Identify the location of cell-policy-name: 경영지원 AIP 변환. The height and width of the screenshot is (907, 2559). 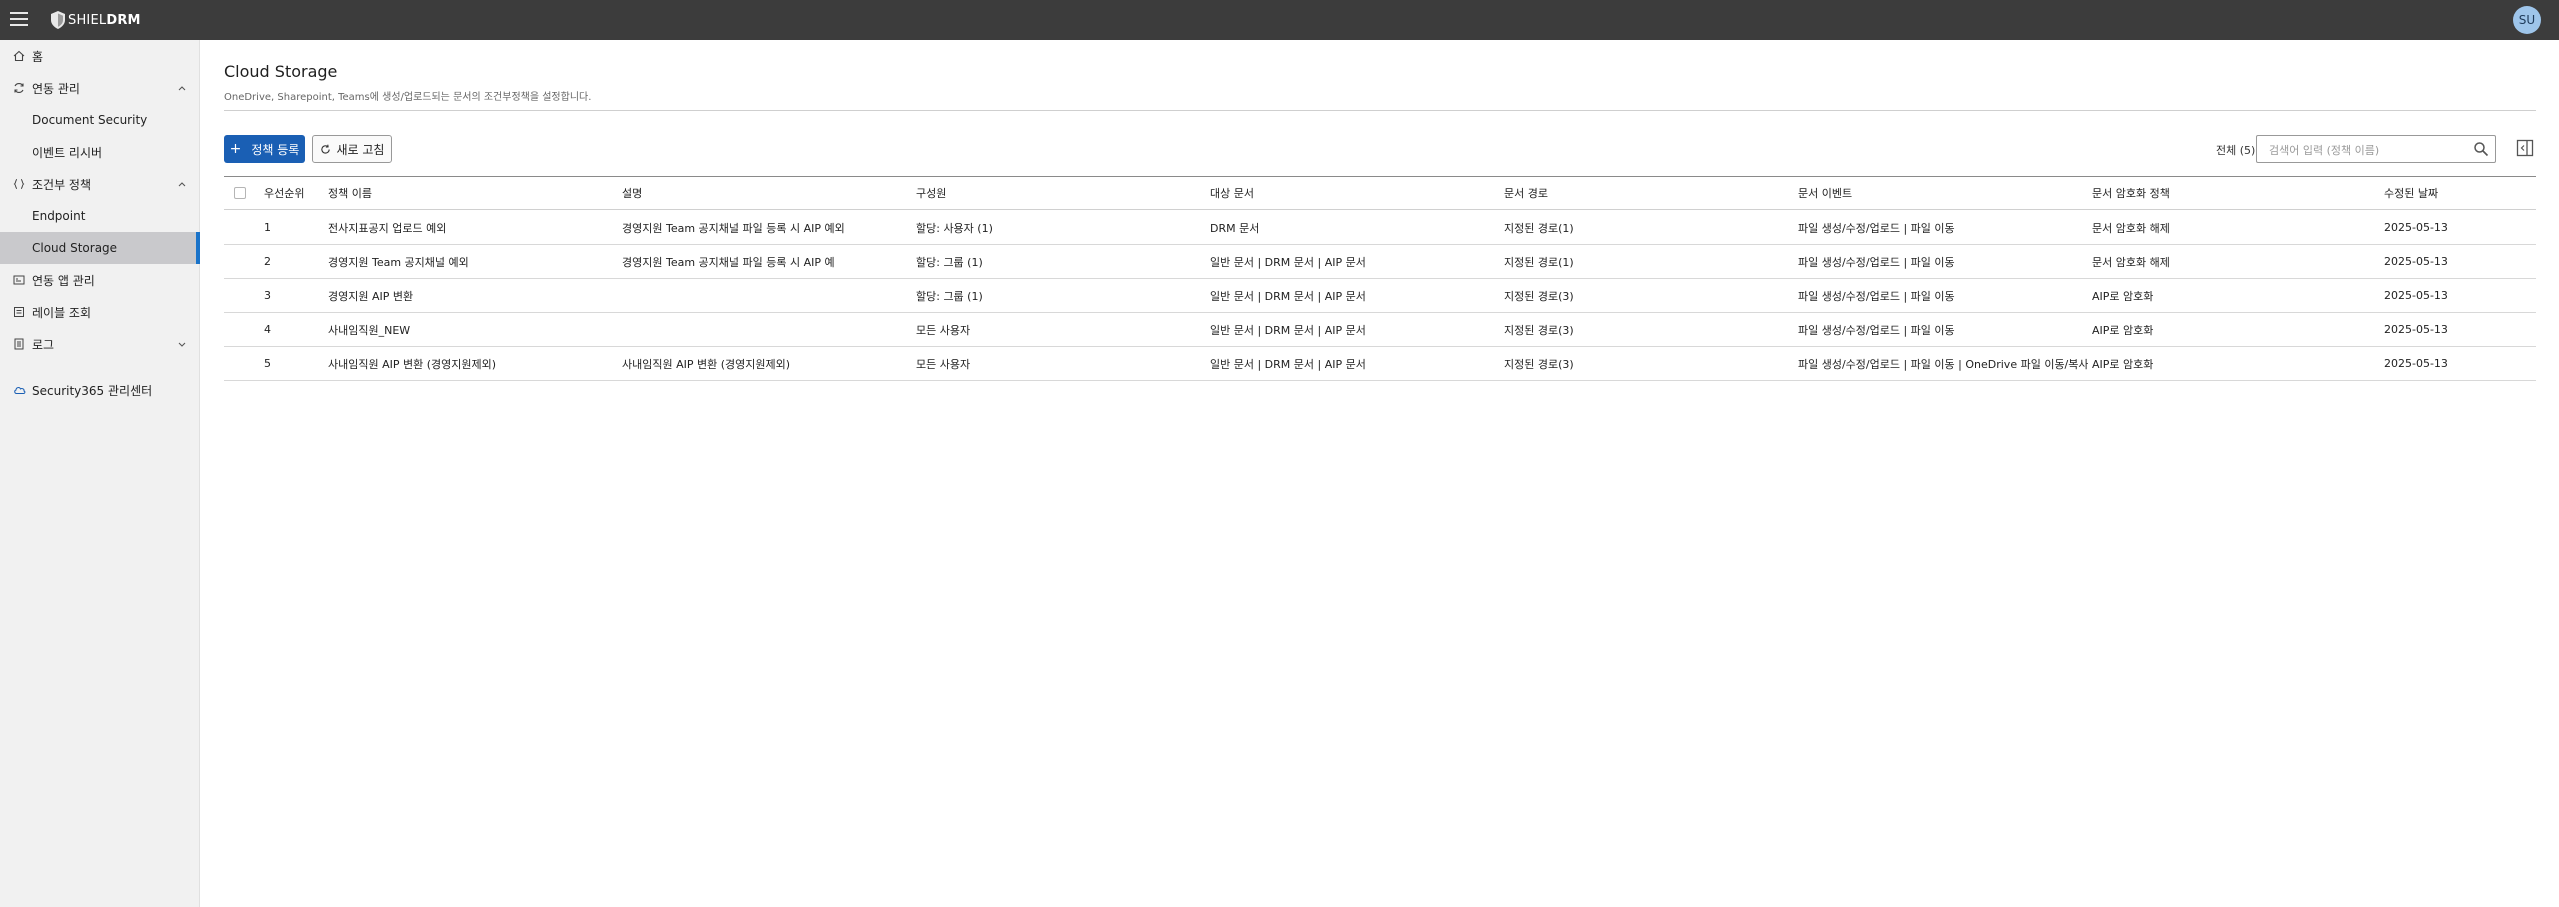
(371, 296).